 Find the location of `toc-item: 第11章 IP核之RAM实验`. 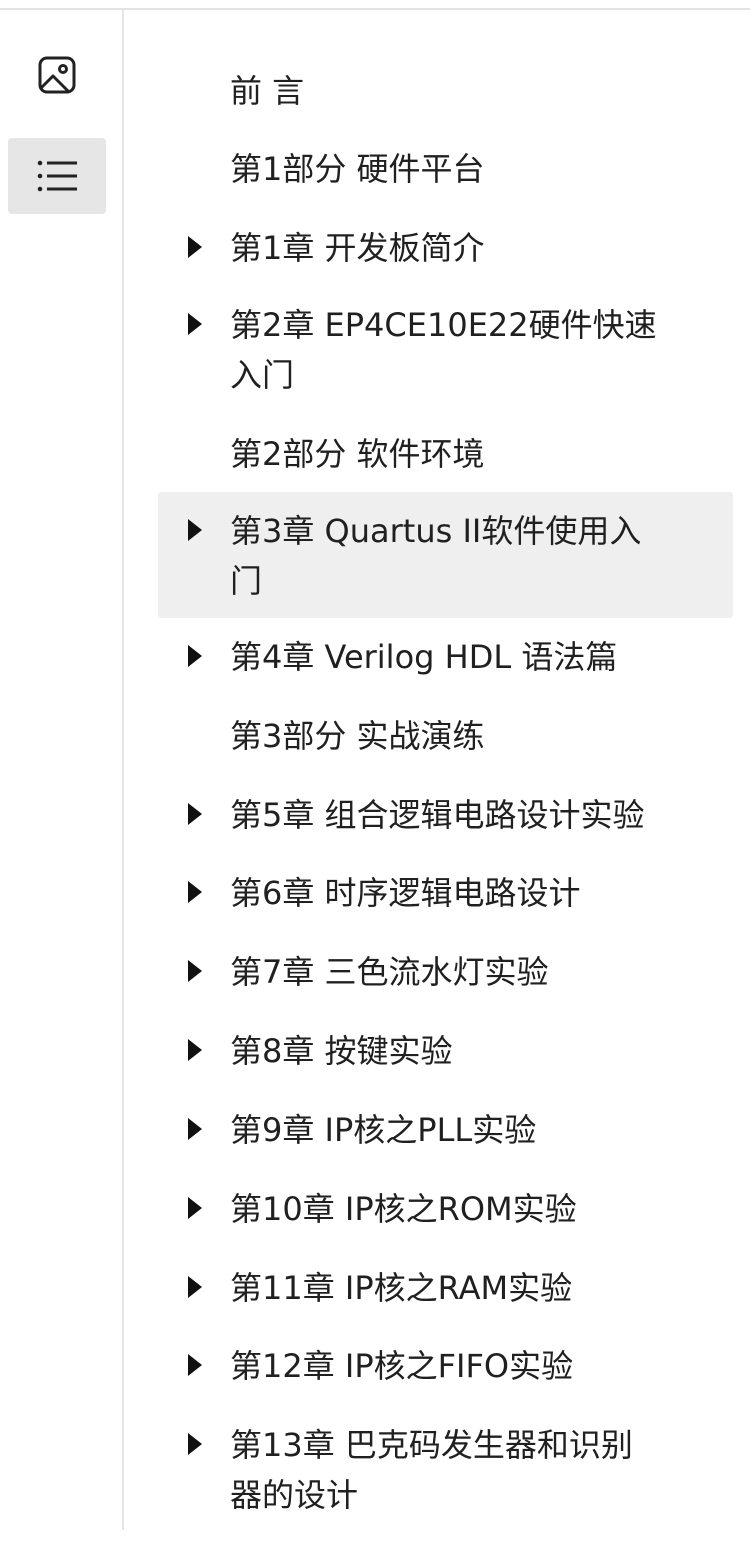

toc-item: 第11章 IP核之RAM实验 is located at coordinates (445, 1292).